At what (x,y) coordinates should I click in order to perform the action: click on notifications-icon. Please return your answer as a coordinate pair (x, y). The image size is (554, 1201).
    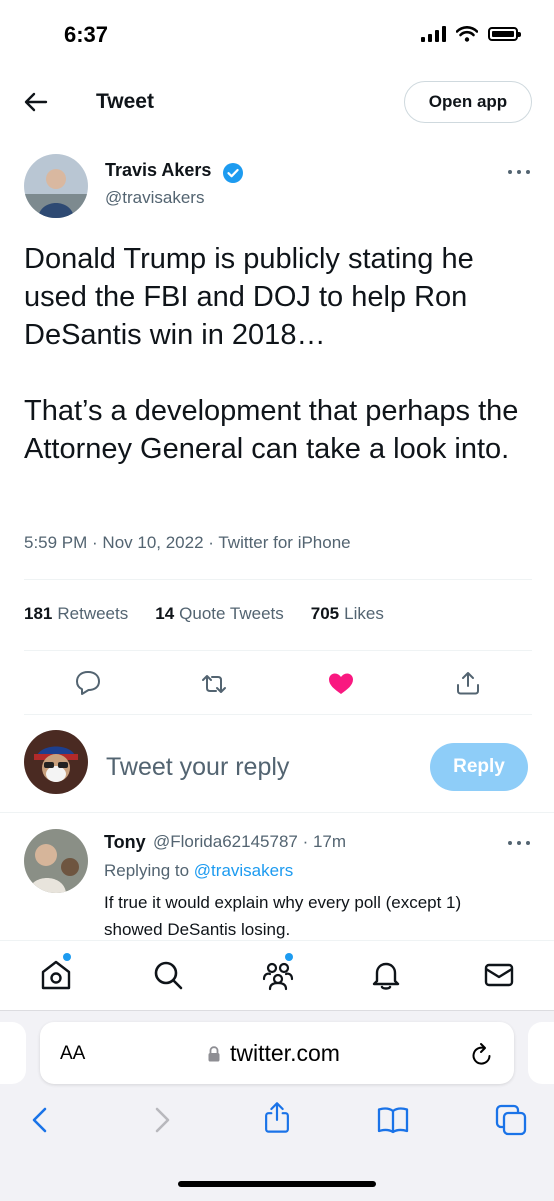
    Looking at the image, I should click on (386, 975).